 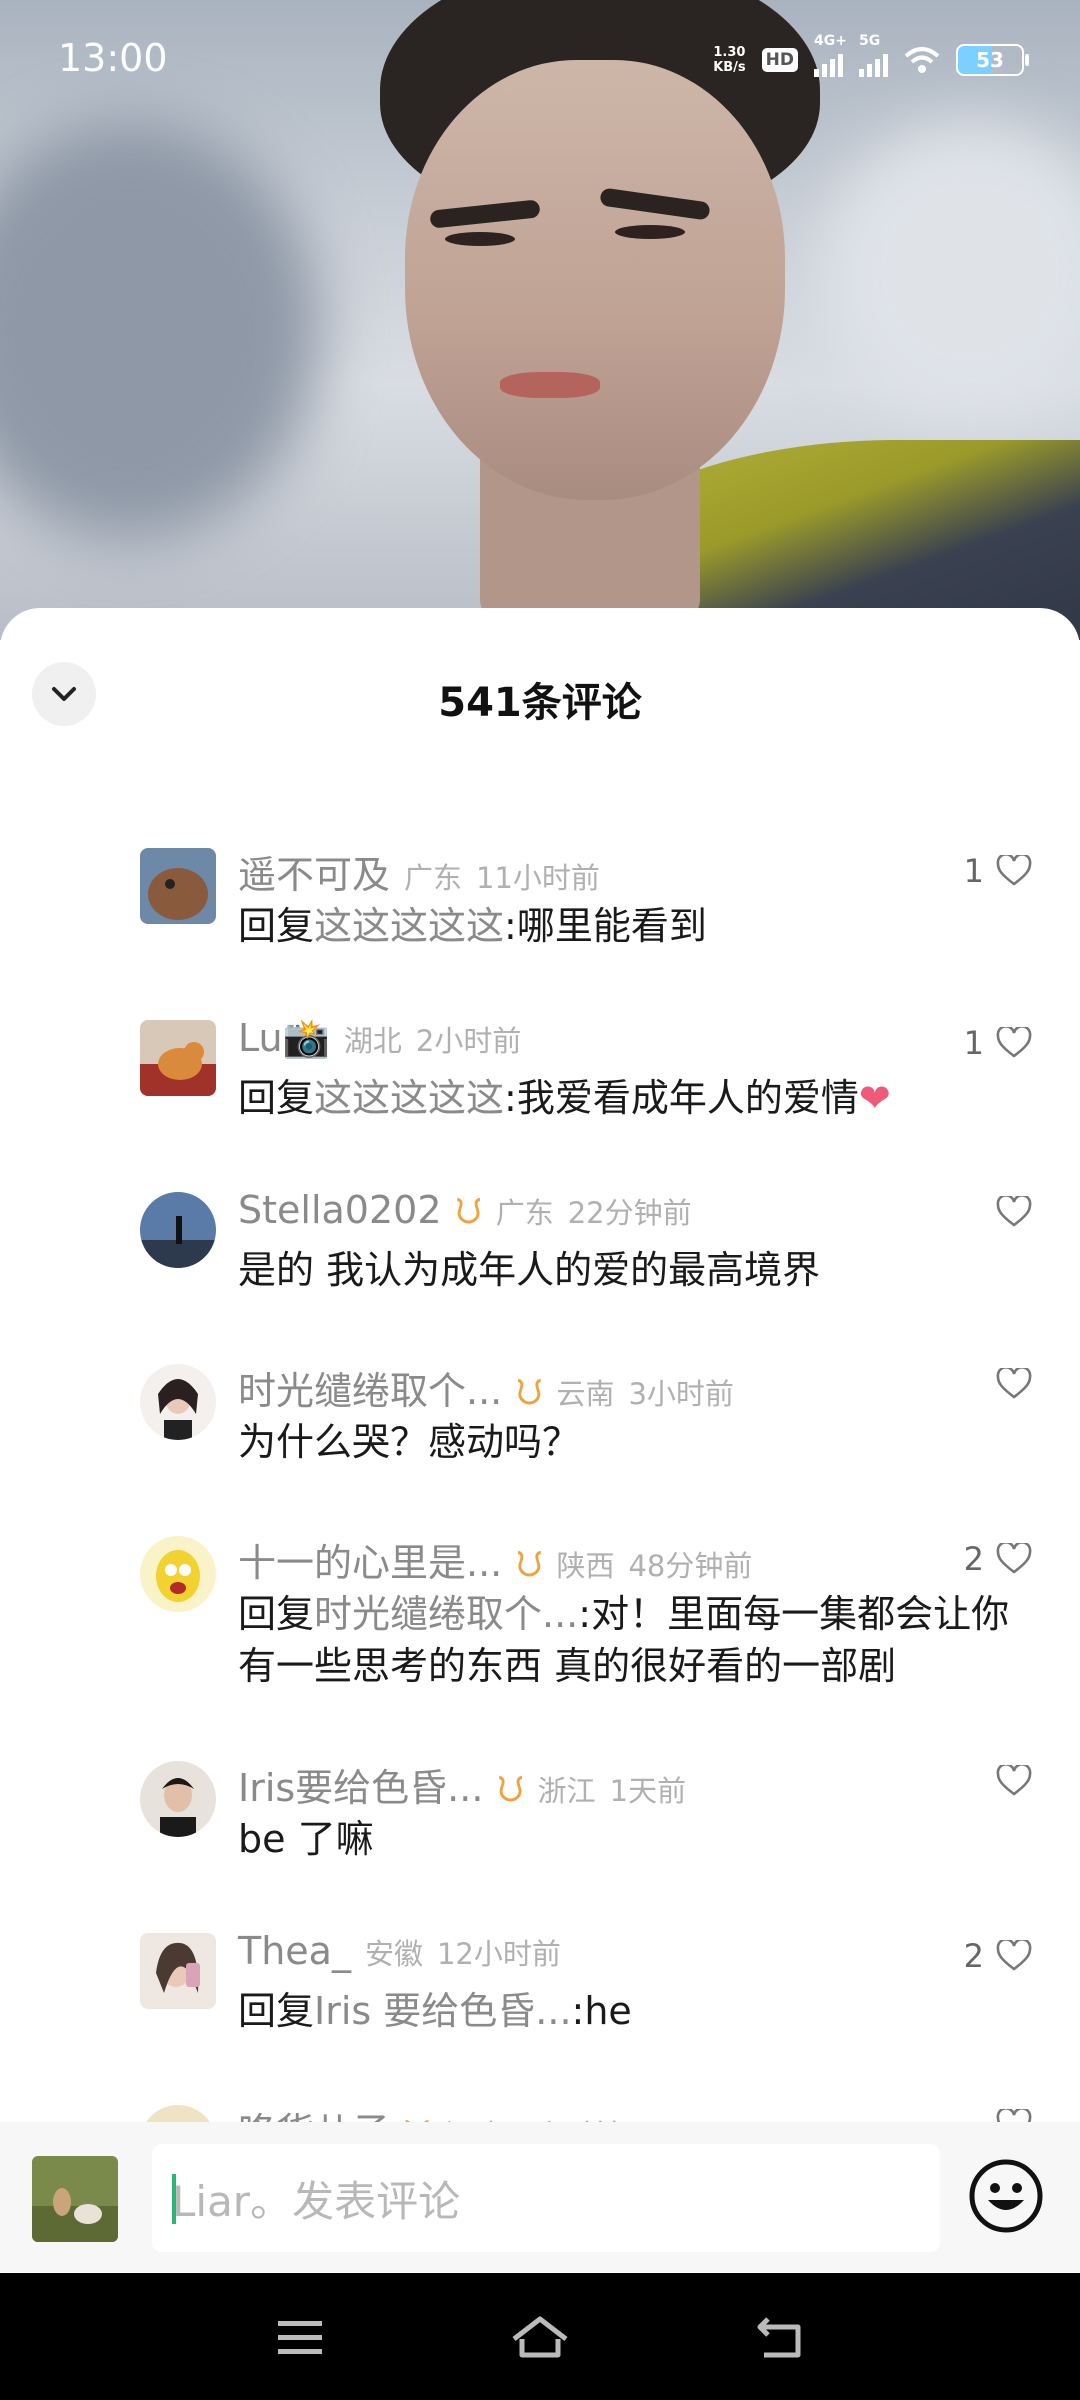 I want to click on comment-time: 3小时前, so click(x=681, y=1394).